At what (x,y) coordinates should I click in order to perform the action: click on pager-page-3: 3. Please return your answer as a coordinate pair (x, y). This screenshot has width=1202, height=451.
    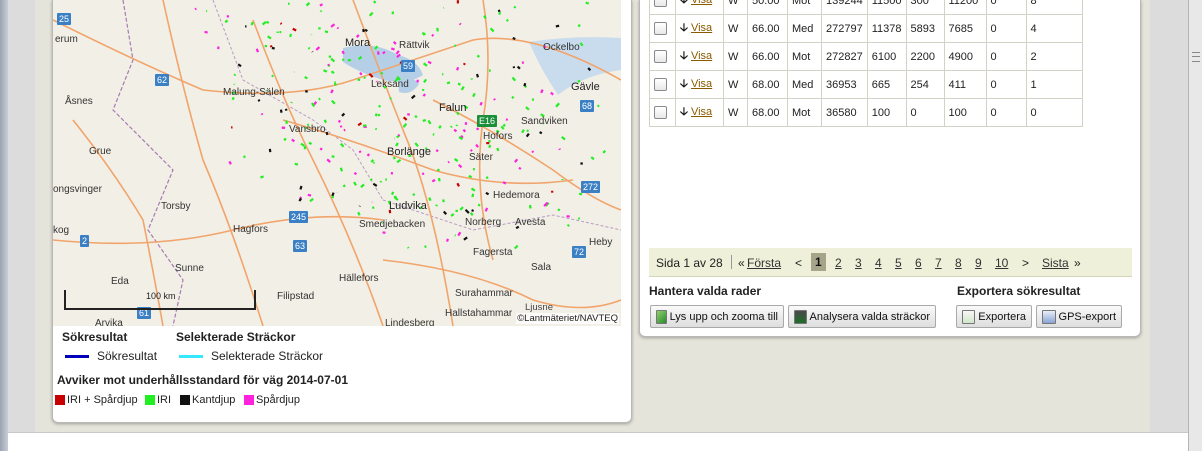
    Looking at the image, I should click on (858, 263).